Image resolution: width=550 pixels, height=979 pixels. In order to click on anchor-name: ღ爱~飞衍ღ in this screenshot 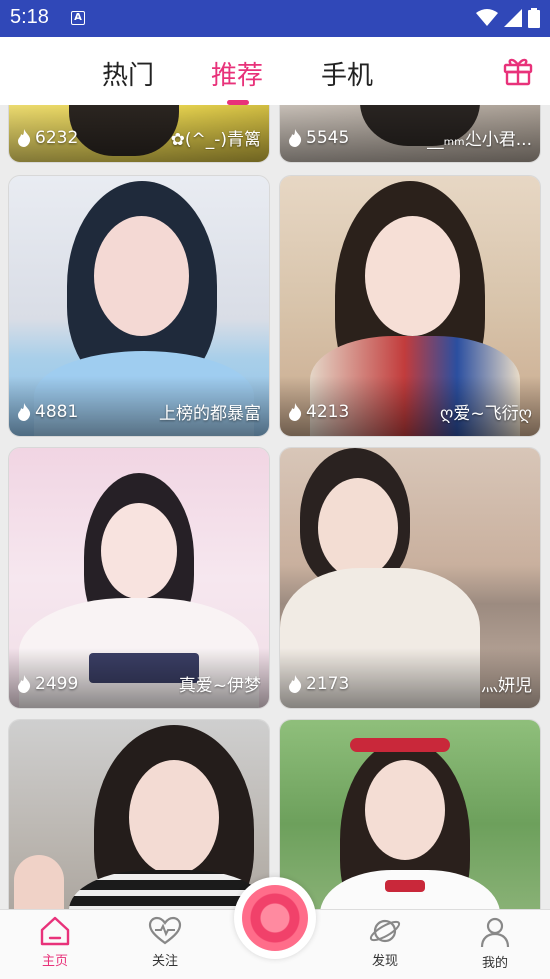, I will do `click(486, 414)`.